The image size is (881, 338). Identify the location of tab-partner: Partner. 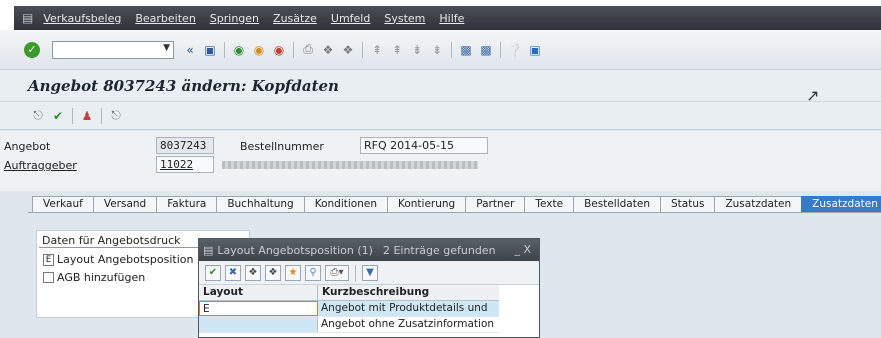
(495, 204).